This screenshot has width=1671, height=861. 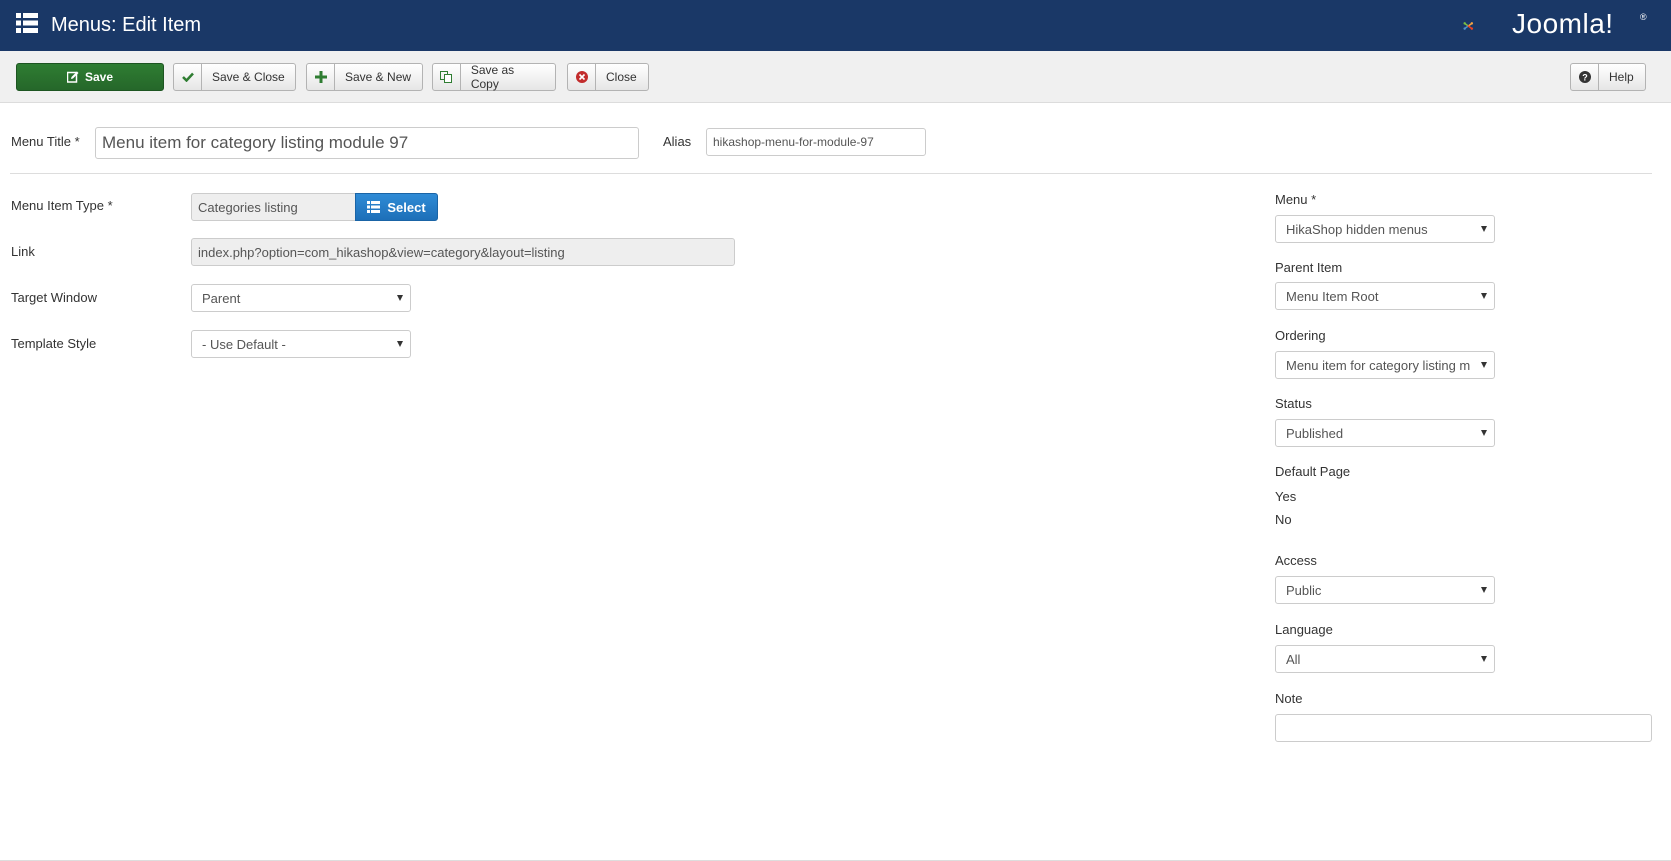 What do you see at coordinates (1485, 26) in the screenshot?
I see `joomla-logo-icon` at bounding box center [1485, 26].